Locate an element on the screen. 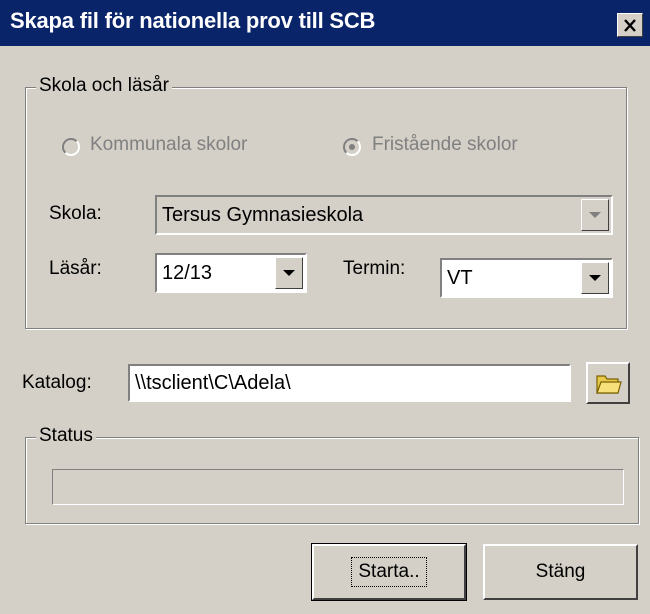 Image resolution: width=650 pixels, height=614 pixels. status-progress-bar is located at coordinates (338, 487).